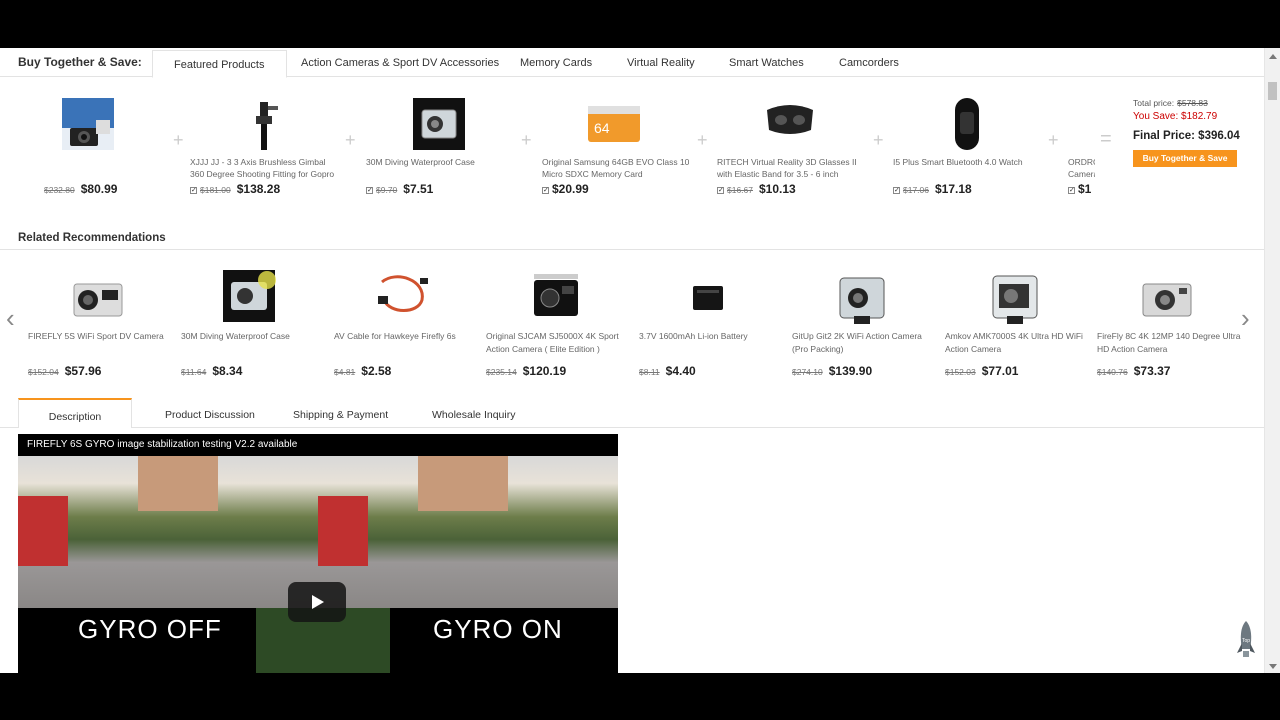  I want to click on back-to-top-rocket-icon: Top, so click(1246, 642).